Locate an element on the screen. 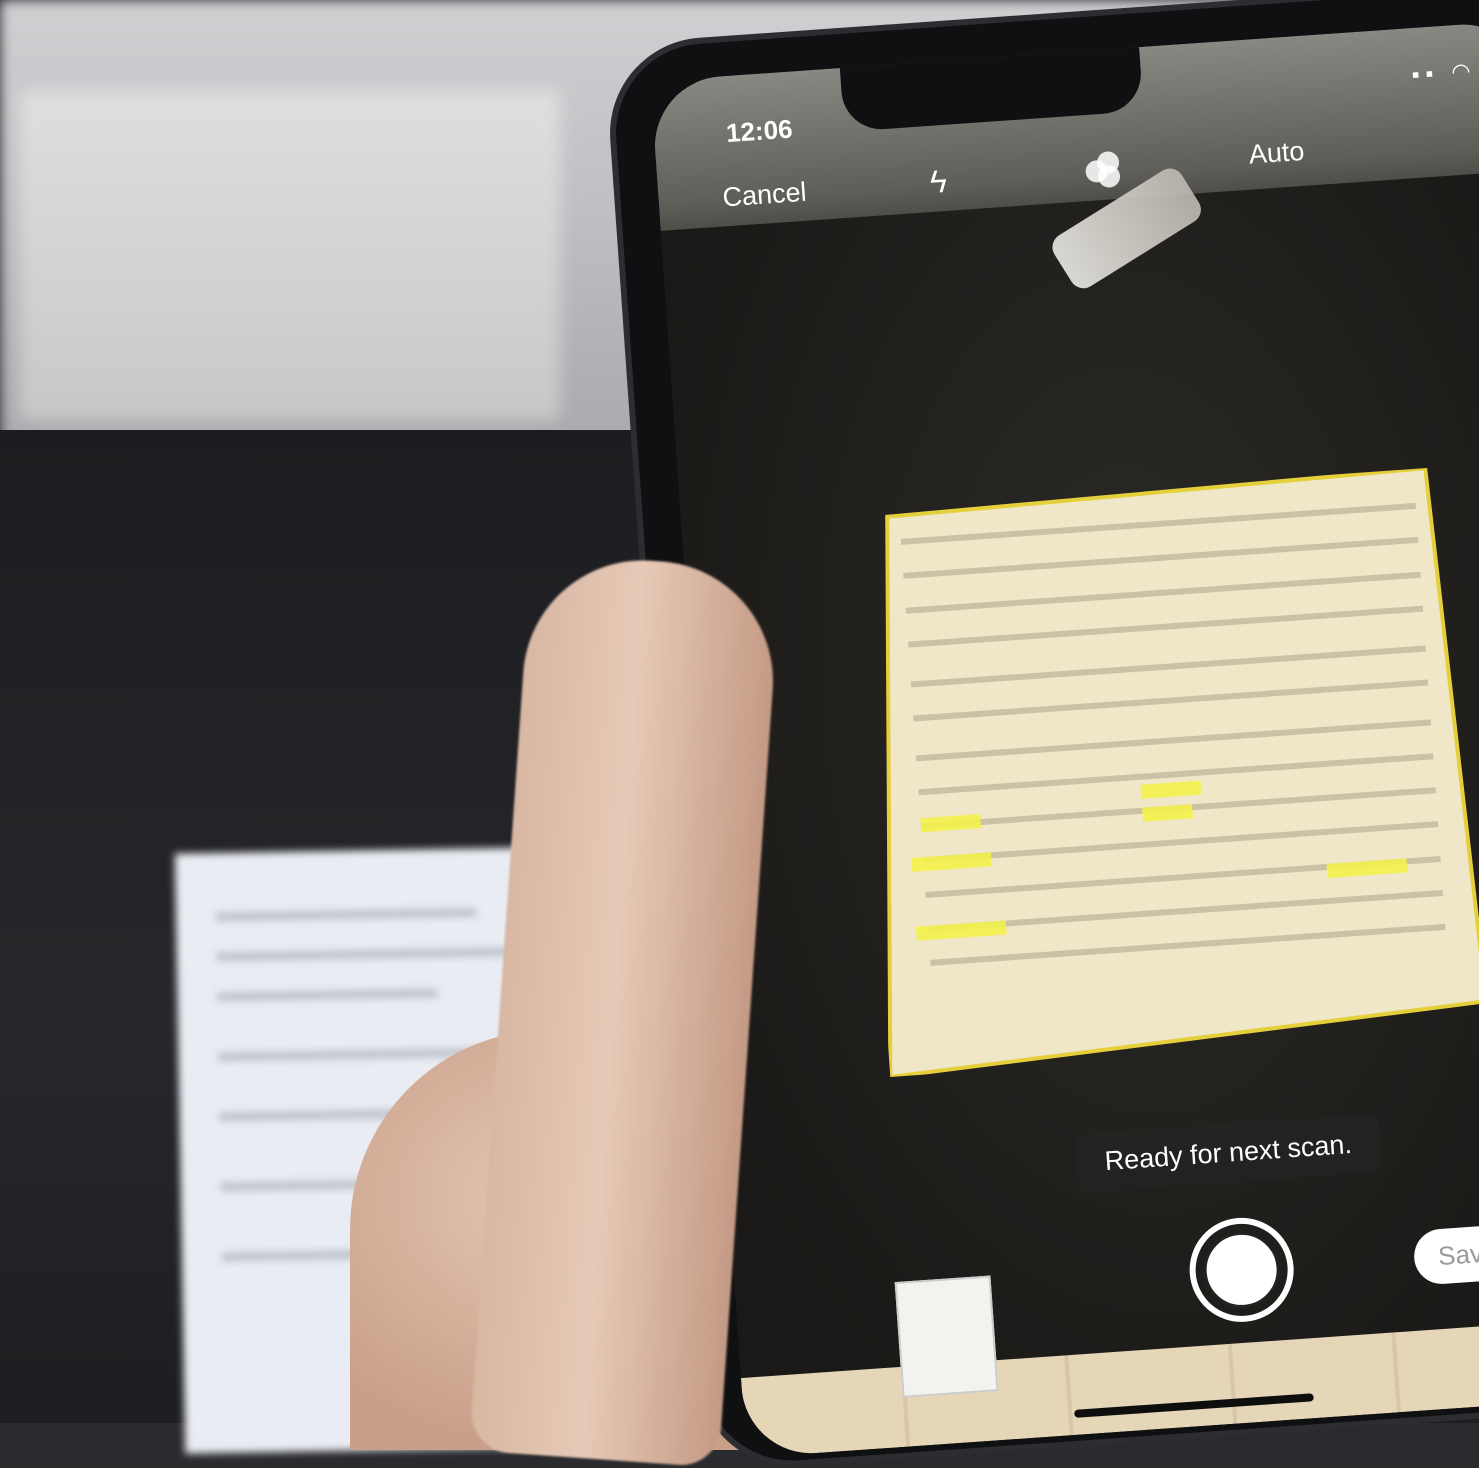 This screenshot has width=1479, height=1468. auto-mode-button: Auto is located at coordinates (1277, 153).